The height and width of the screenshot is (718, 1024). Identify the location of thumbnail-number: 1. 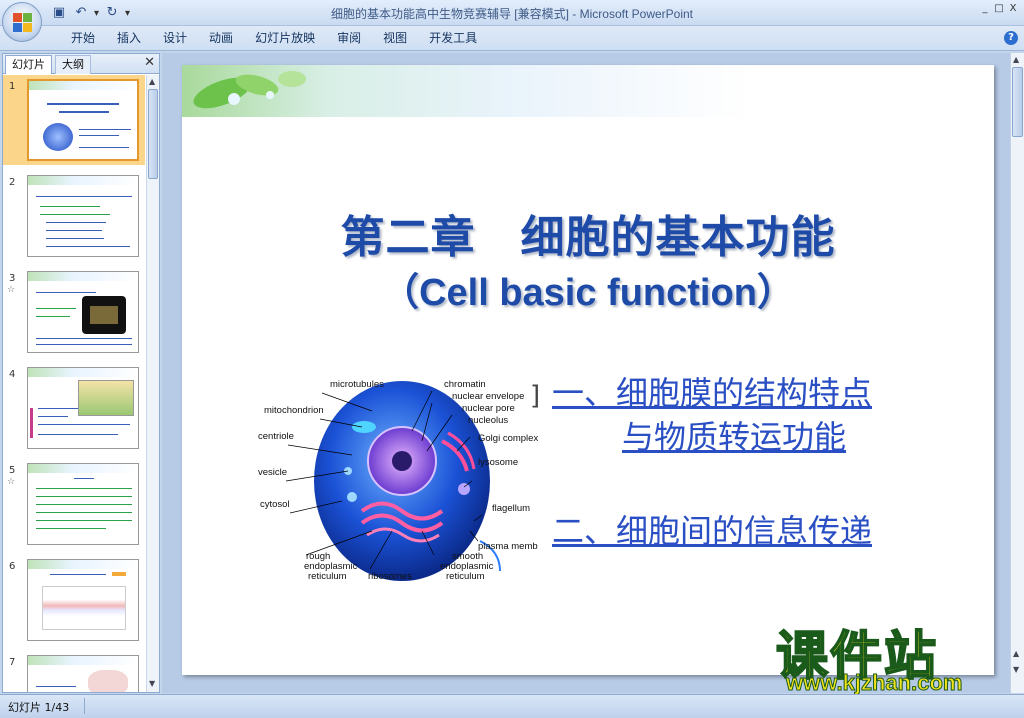
(12, 86).